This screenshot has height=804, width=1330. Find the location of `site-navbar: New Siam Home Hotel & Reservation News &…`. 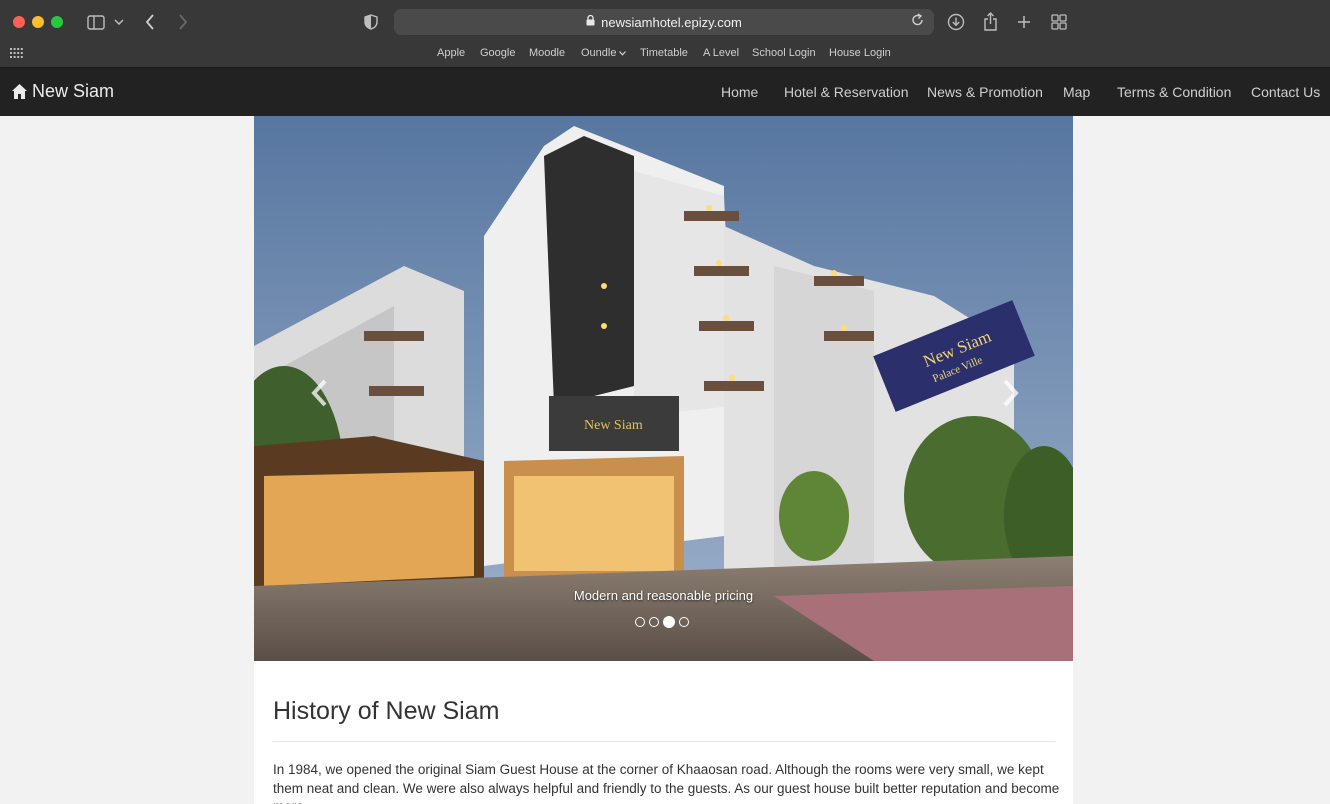

site-navbar: New Siam Home Hotel & Reservation News &… is located at coordinates (665, 92).